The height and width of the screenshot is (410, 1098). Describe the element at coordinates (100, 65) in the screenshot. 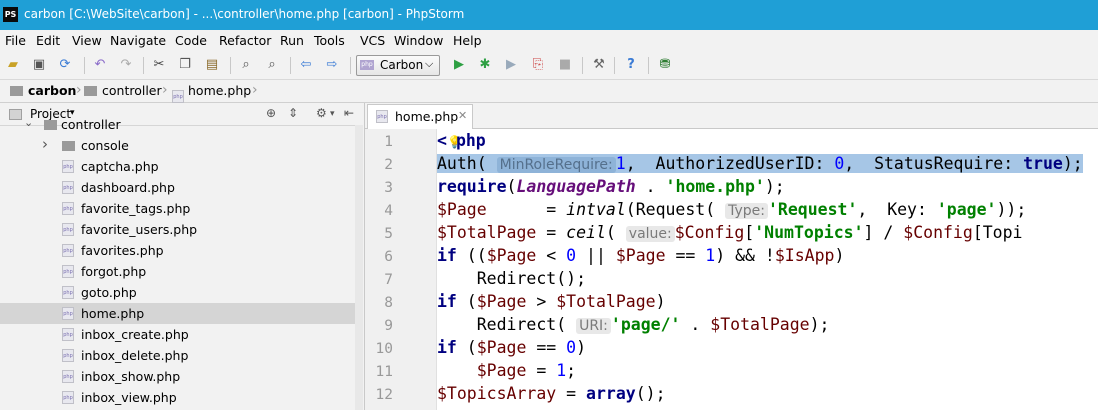

I see `undo-icon: ↶` at that location.